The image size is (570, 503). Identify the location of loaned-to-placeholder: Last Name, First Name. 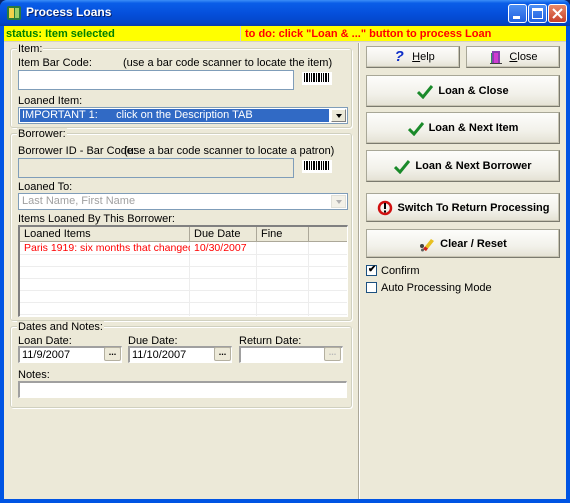
(79, 201).